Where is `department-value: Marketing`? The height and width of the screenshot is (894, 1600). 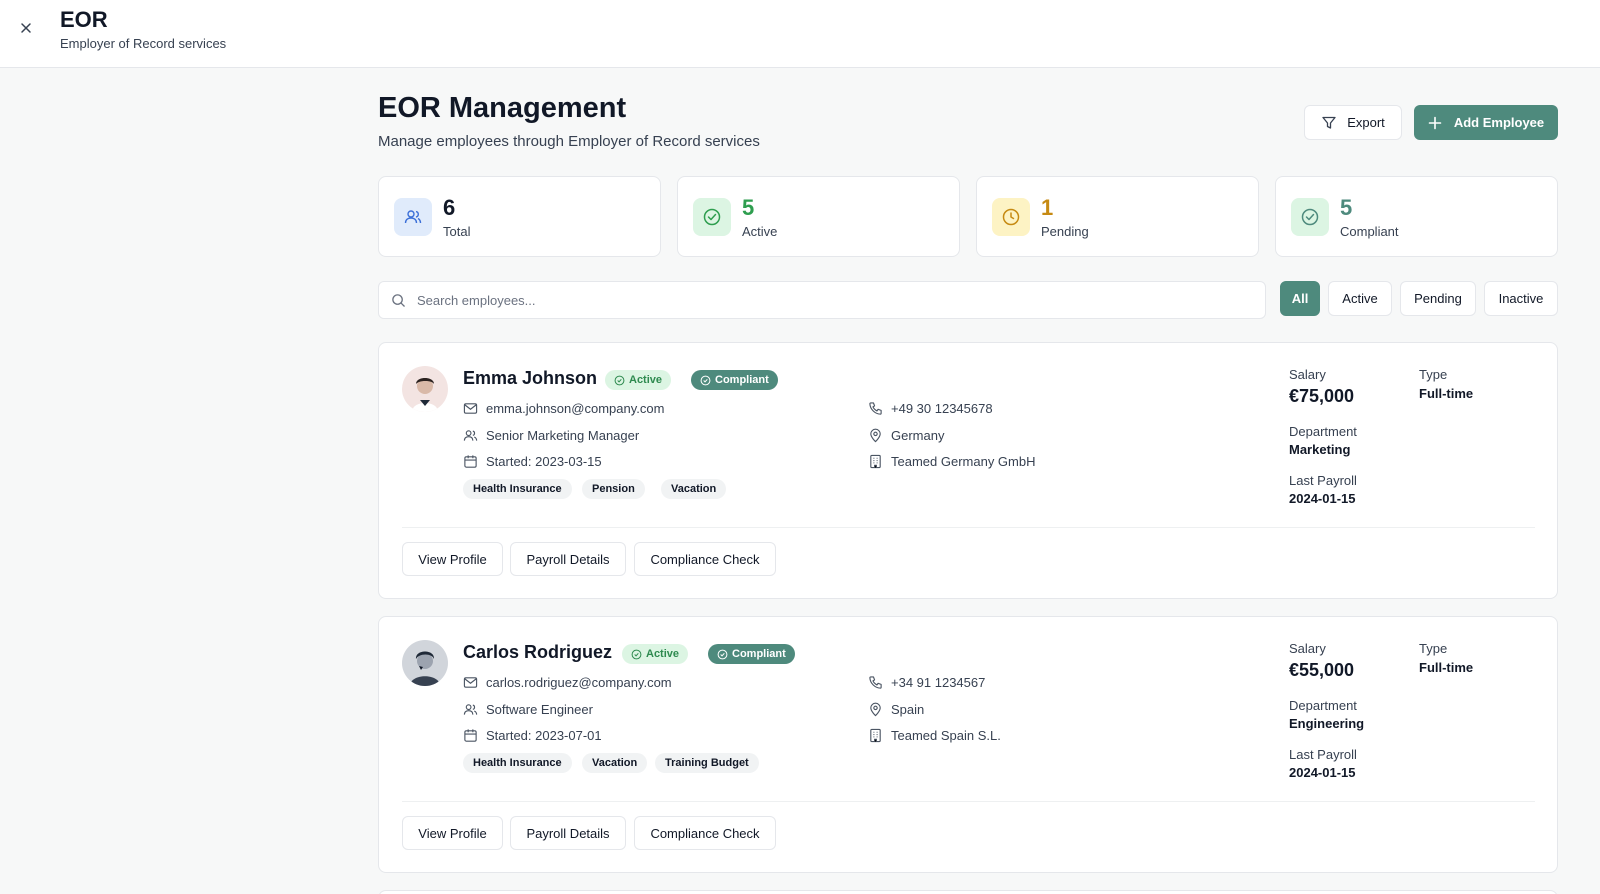
department-value: Marketing is located at coordinates (1320, 449).